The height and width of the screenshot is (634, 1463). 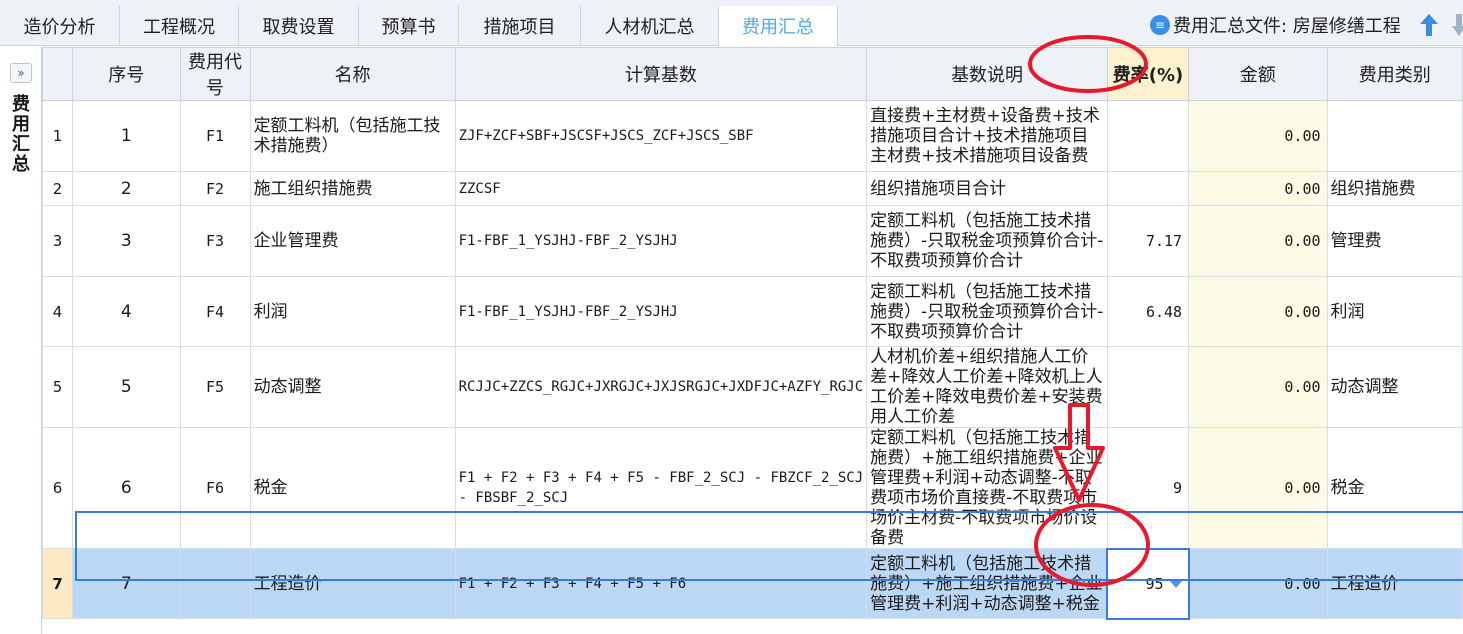 What do you see at coordinates (1394, 241) in the screenshot?
I see `cell-category: 管理费` at bounding box center [1394, 241].